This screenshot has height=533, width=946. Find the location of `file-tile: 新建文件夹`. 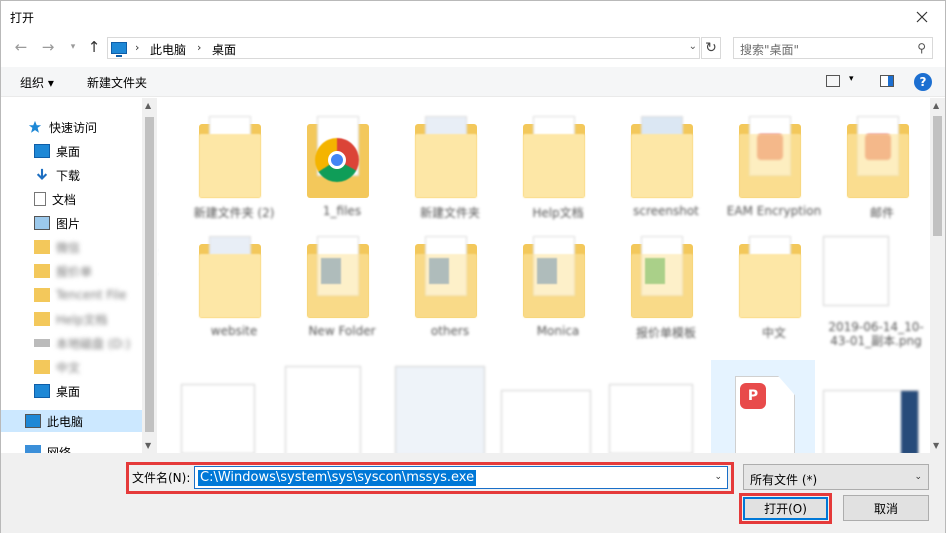

file-tile: 新建文件夹 is located at coordinates (445, 163).